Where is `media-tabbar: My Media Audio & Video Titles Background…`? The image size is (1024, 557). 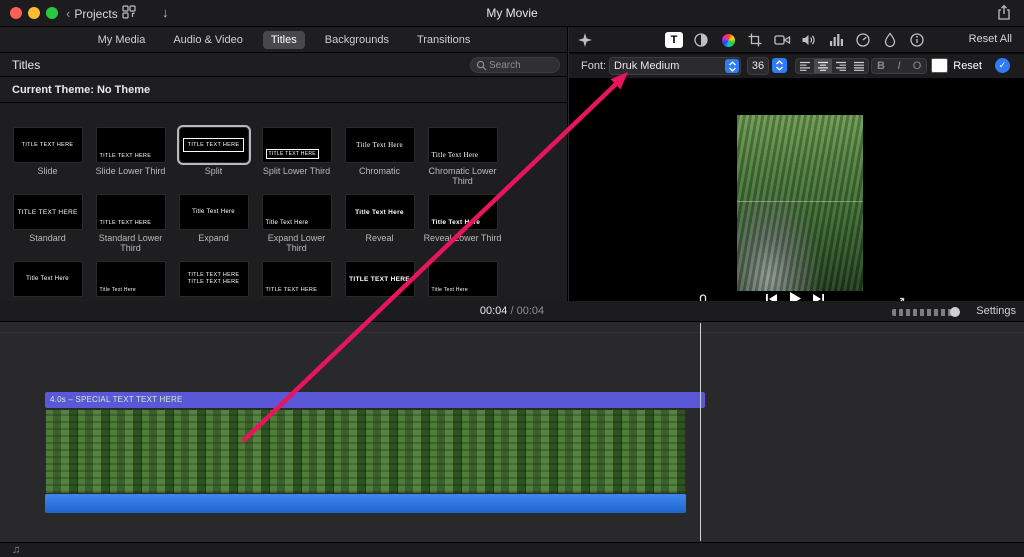 media-tabbar: My Media Audio & Video Titles Background… is located at coordinates (283, 40).